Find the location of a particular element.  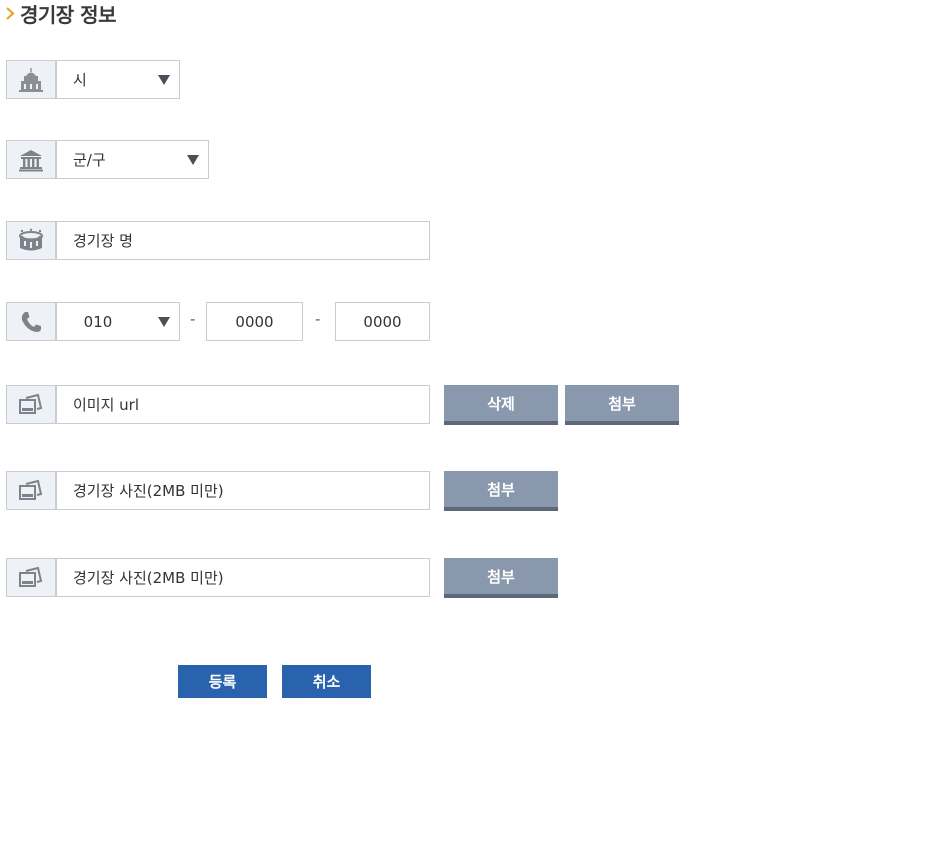

phone-prefix-value: 010 is located at coordinates (98, 321).